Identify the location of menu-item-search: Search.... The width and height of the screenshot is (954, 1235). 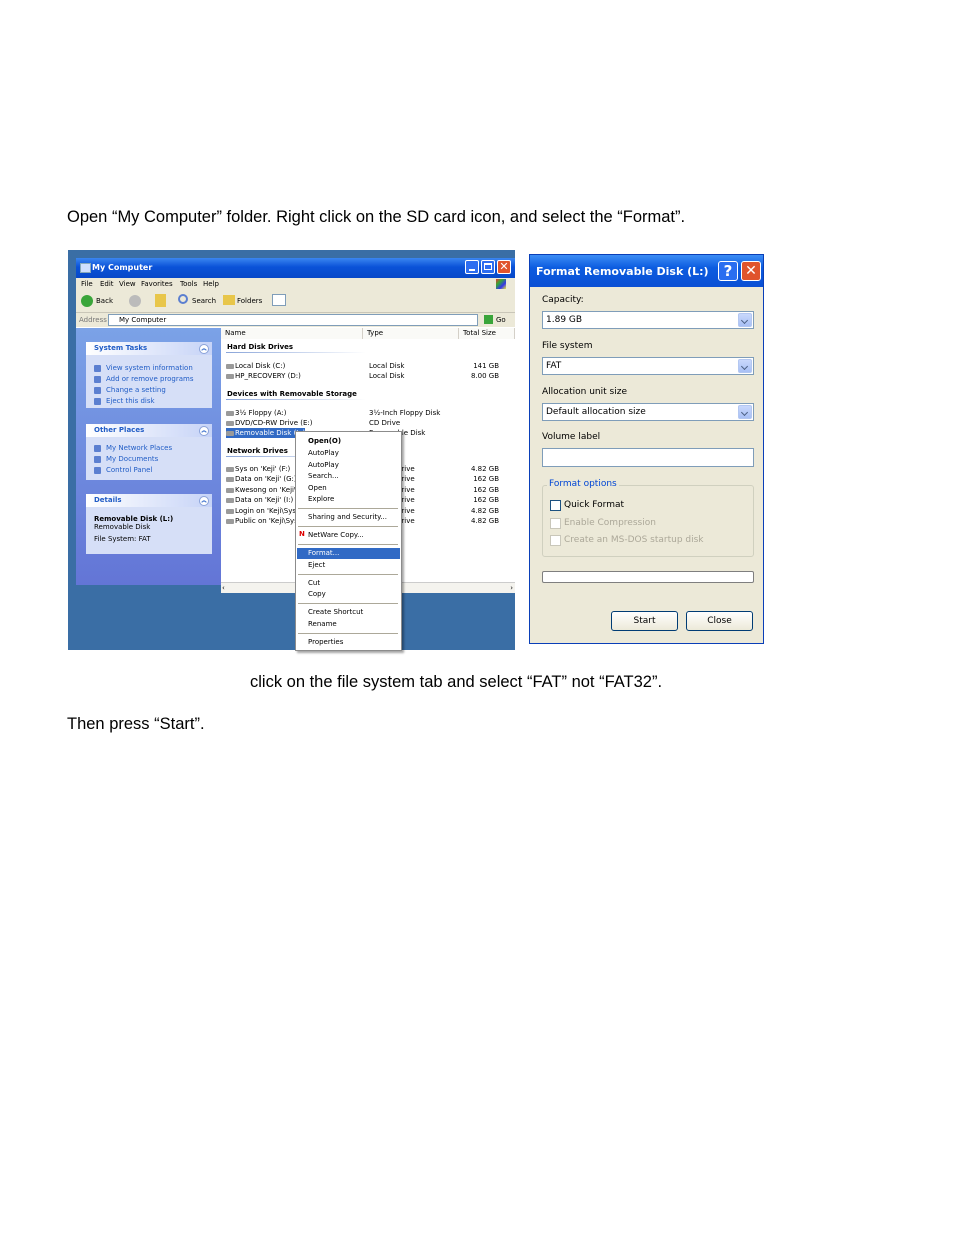
(348, 476).